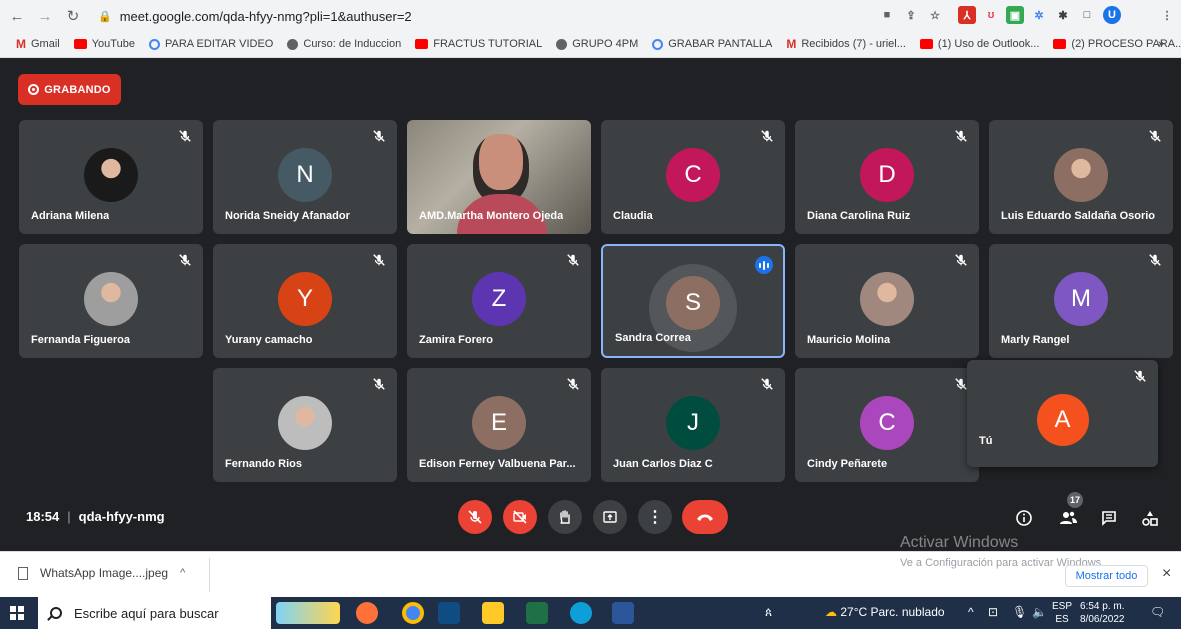  I want to click on self-name: Tú, so click(986, 441).